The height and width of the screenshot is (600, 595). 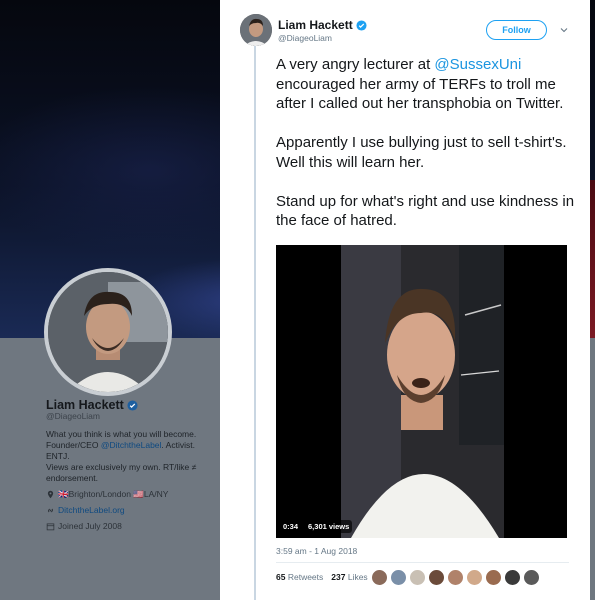 I want to click on bio-mention-link: @DitchtheLabel, so click(x=131, y=445).